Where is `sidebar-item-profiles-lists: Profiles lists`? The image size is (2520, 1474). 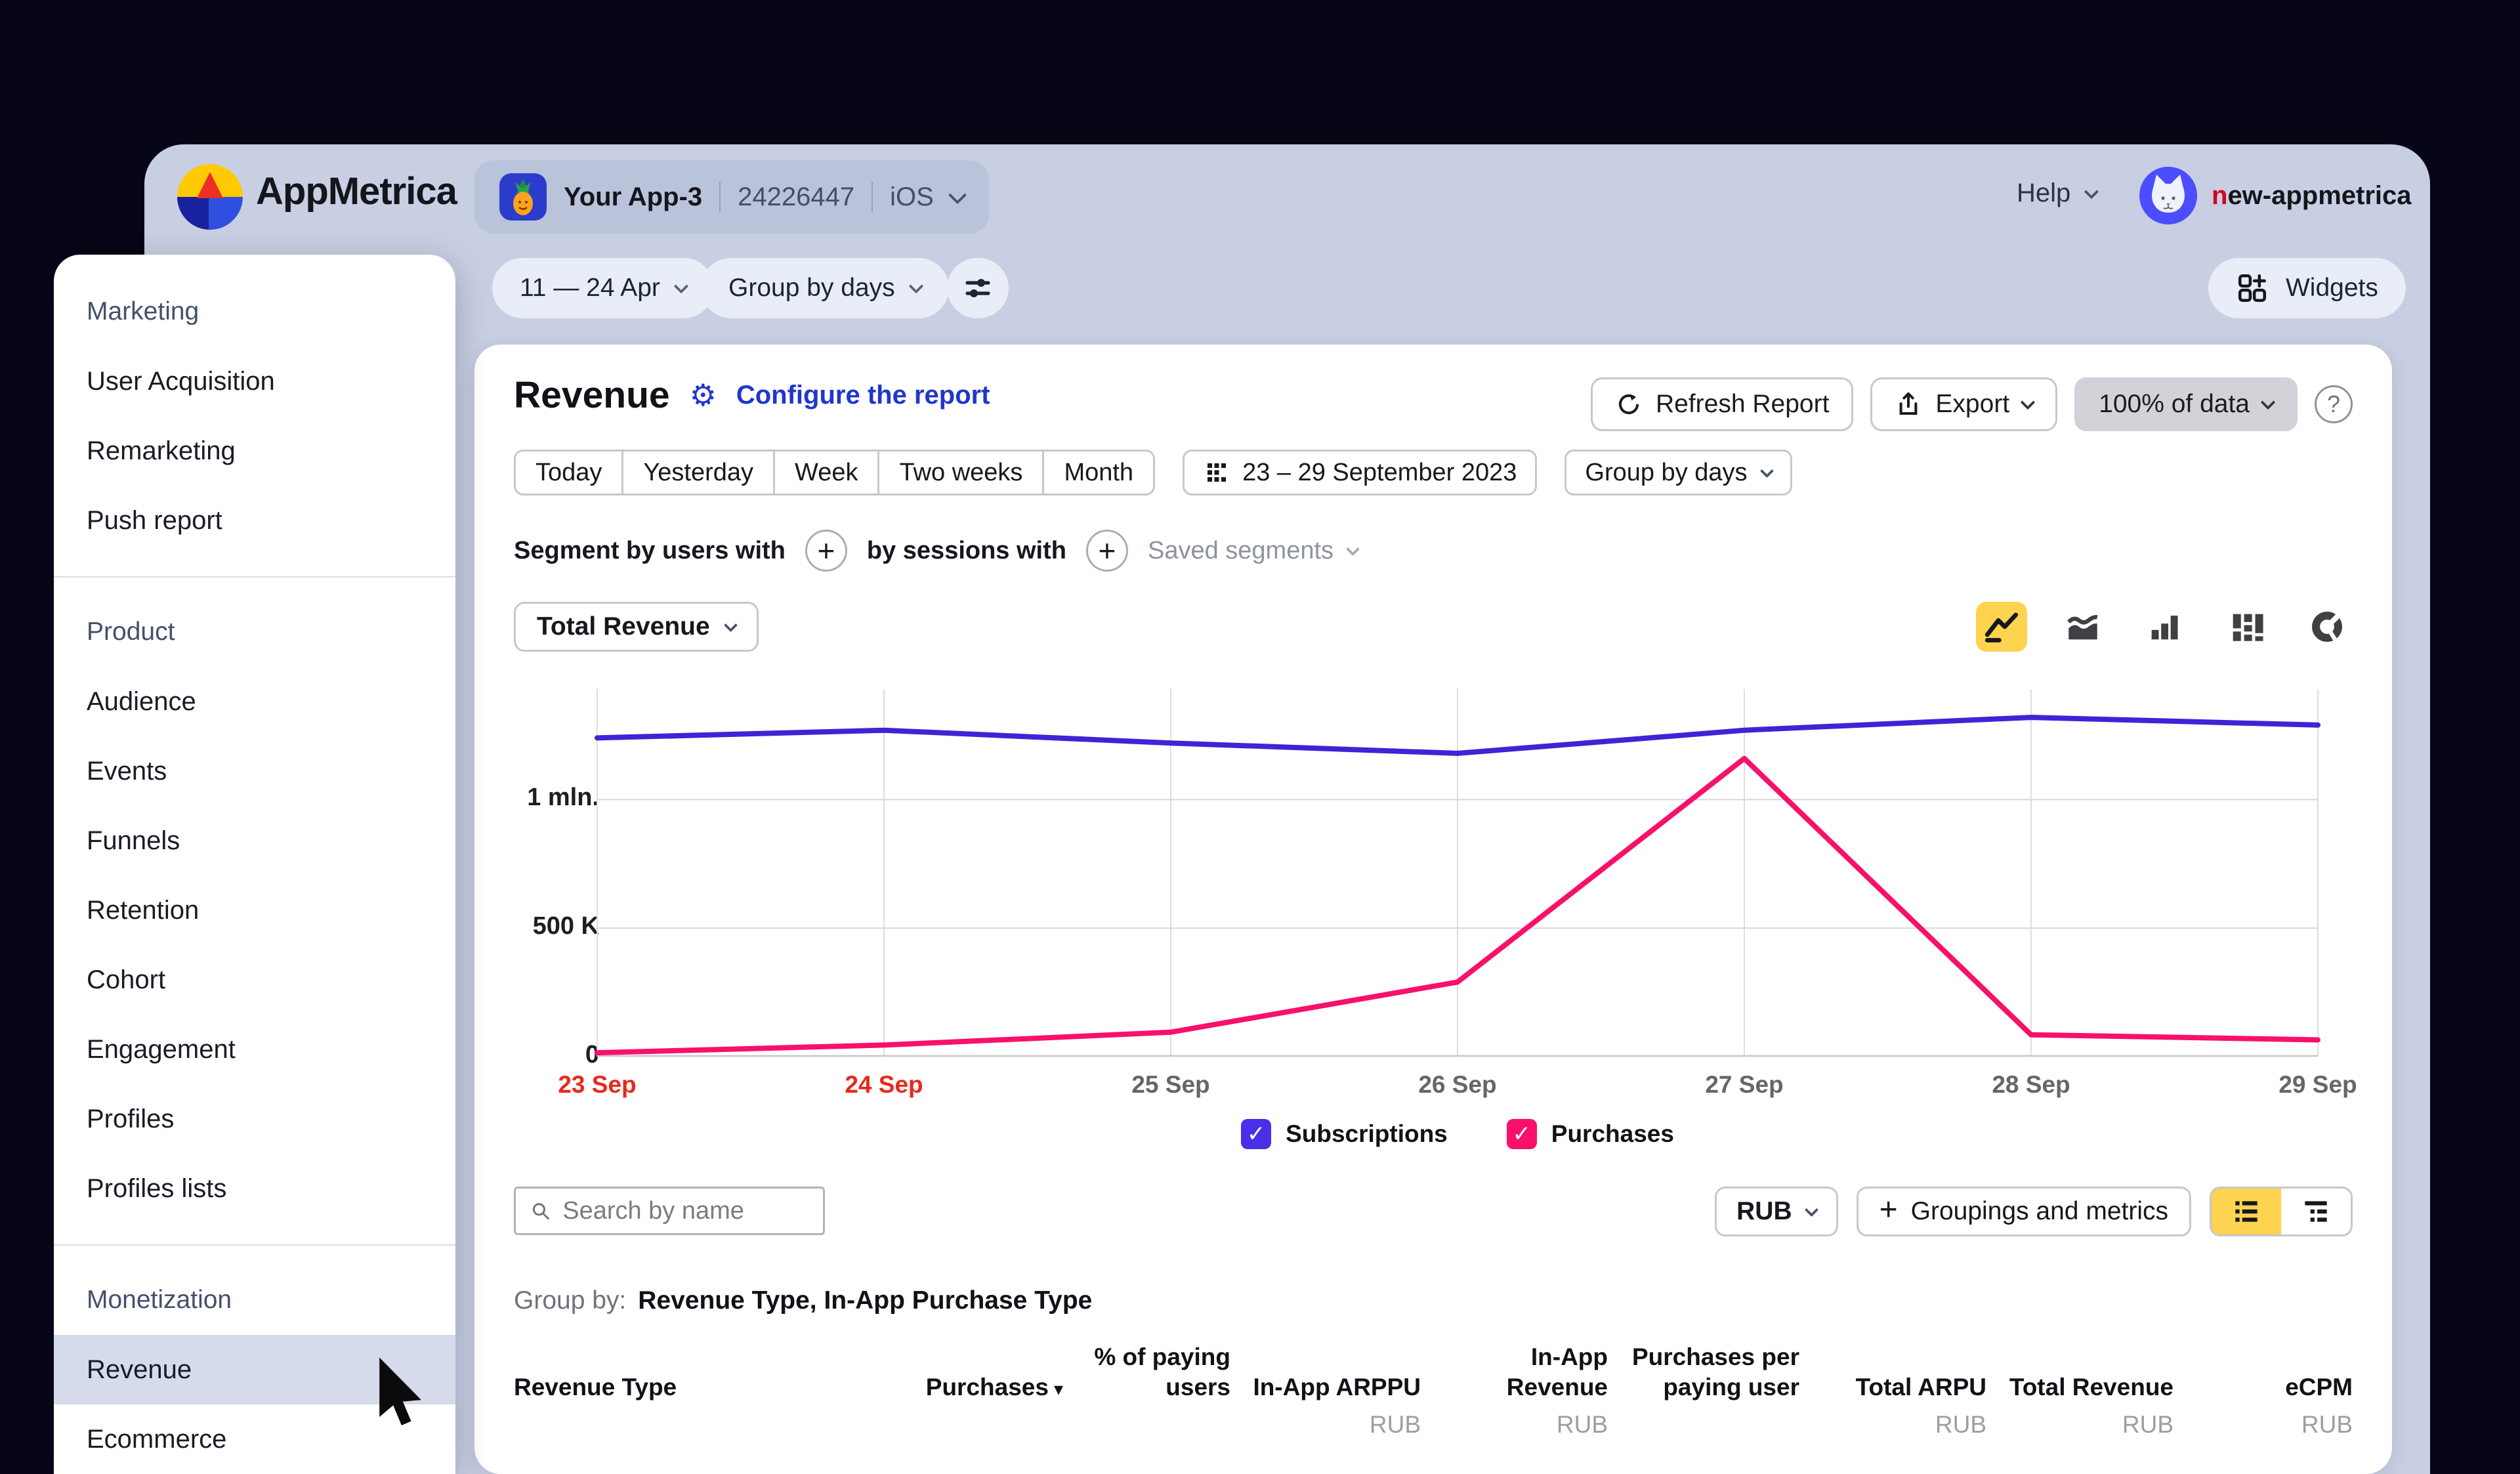 sidebar-item-profiles-lists: Profiles lists is located at coordinates (254, 1188).